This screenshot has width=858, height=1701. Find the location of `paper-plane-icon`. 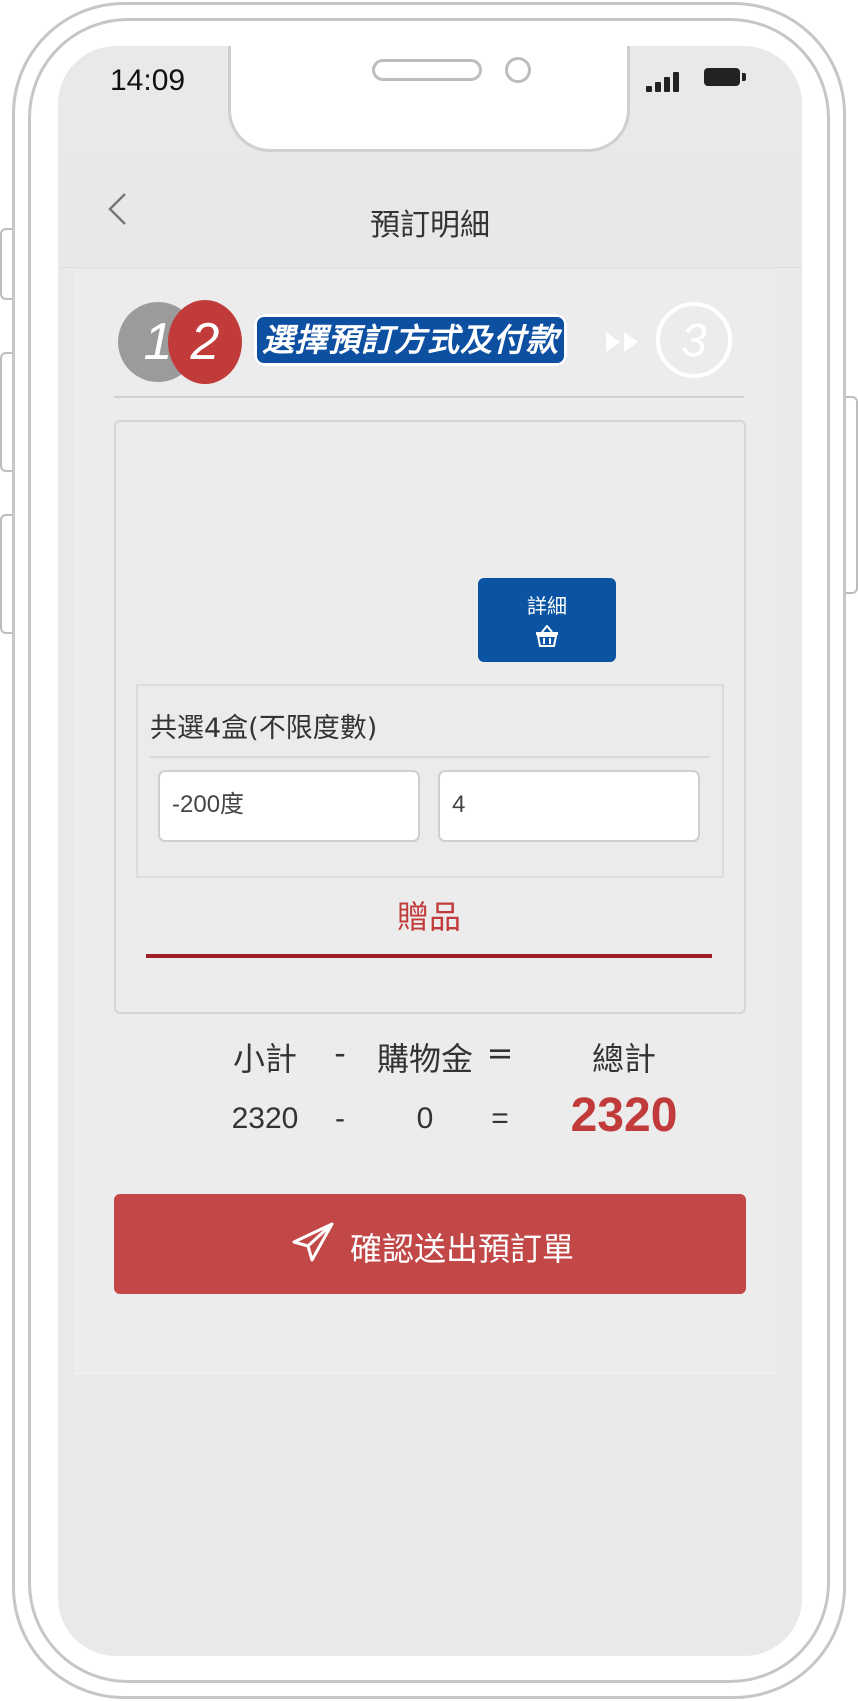

paper-plane-icon is located at coordinates (313, 1242).